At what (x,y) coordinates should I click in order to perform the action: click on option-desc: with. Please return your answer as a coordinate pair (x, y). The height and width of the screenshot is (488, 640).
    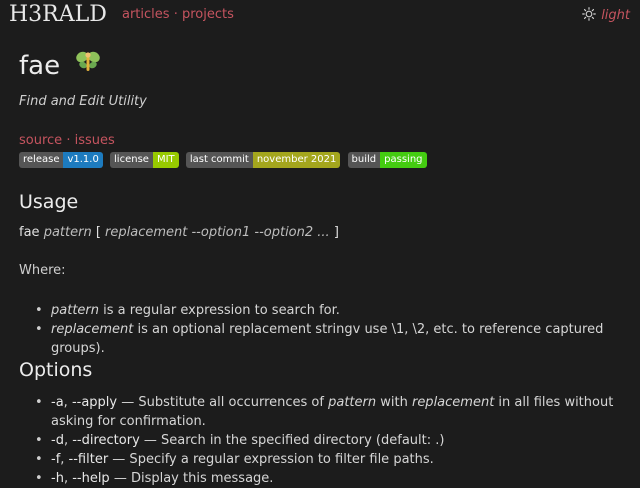
    Looking at the image, I should click on (394, 402).